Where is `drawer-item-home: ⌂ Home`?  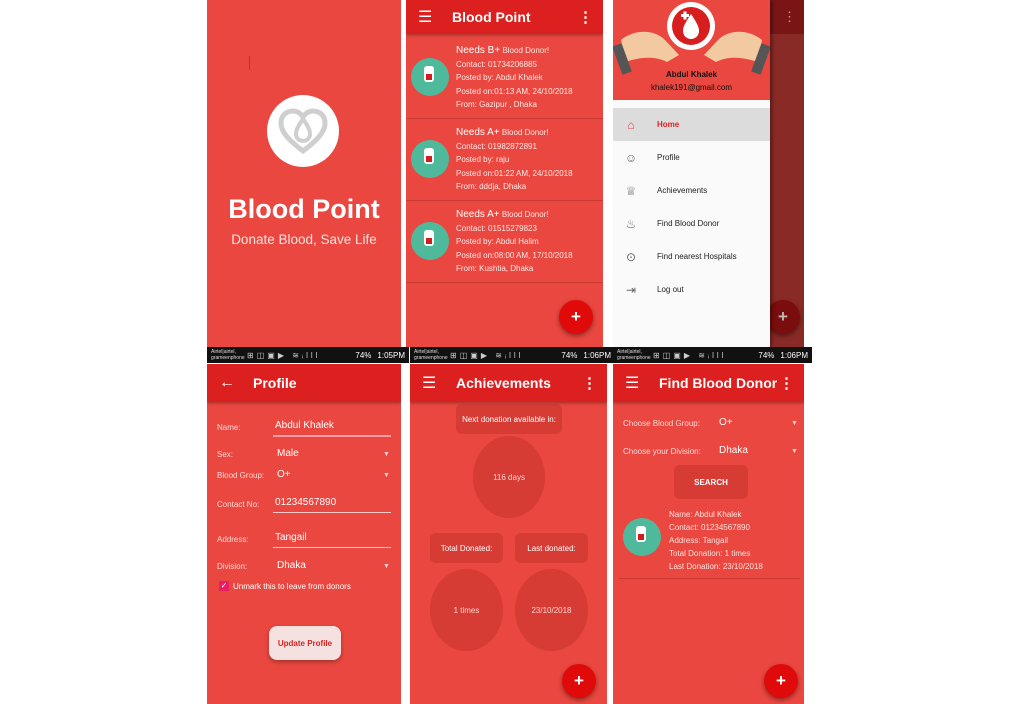
drawer-item-home: ⌂ Home is located at coordinates (691, 124).